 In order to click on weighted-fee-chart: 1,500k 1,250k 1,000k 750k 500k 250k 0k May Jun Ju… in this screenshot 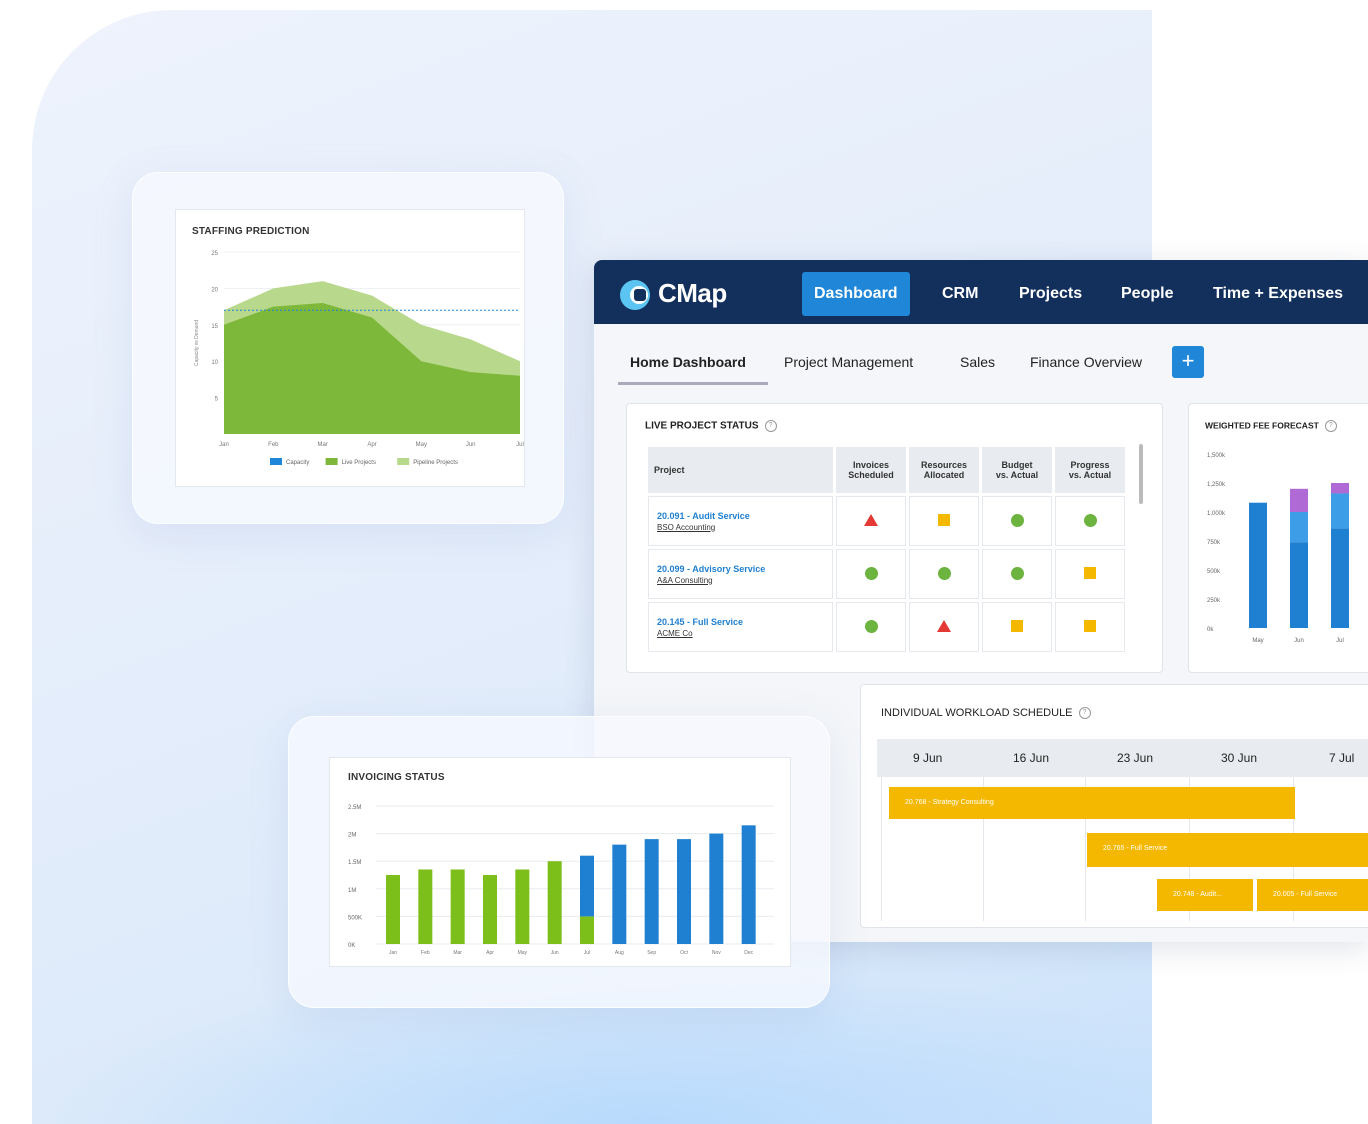, I will do `click(1278, 548)`.